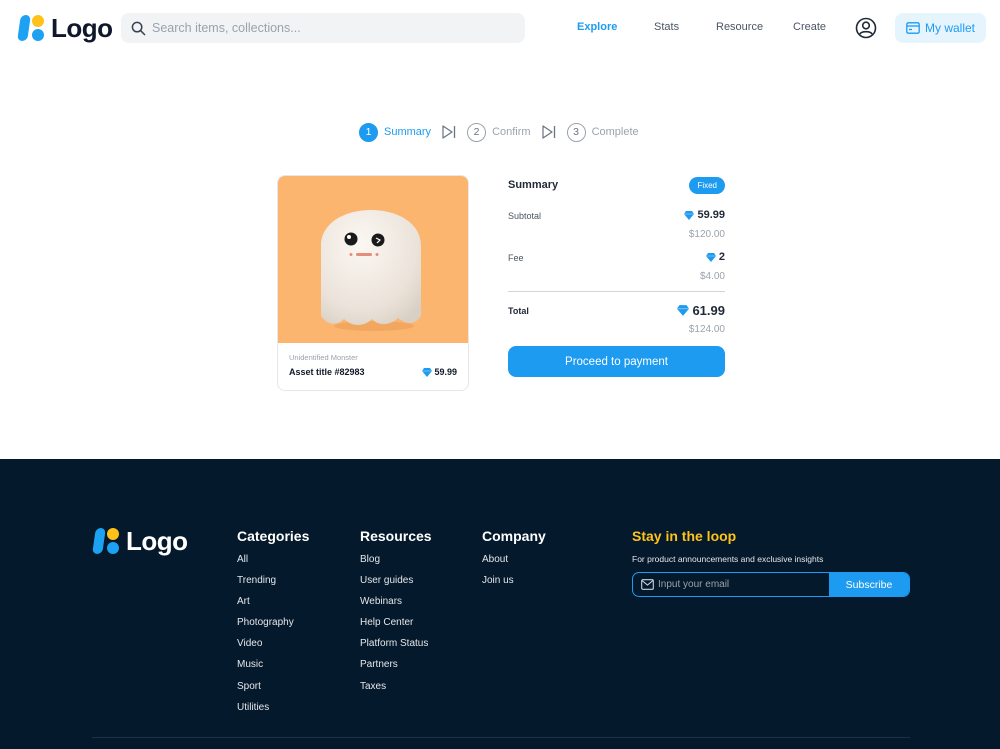 The width and height of the screenshot is (1000, 749). I want to click on step-complete: 3 Complete, so click(602, 132).